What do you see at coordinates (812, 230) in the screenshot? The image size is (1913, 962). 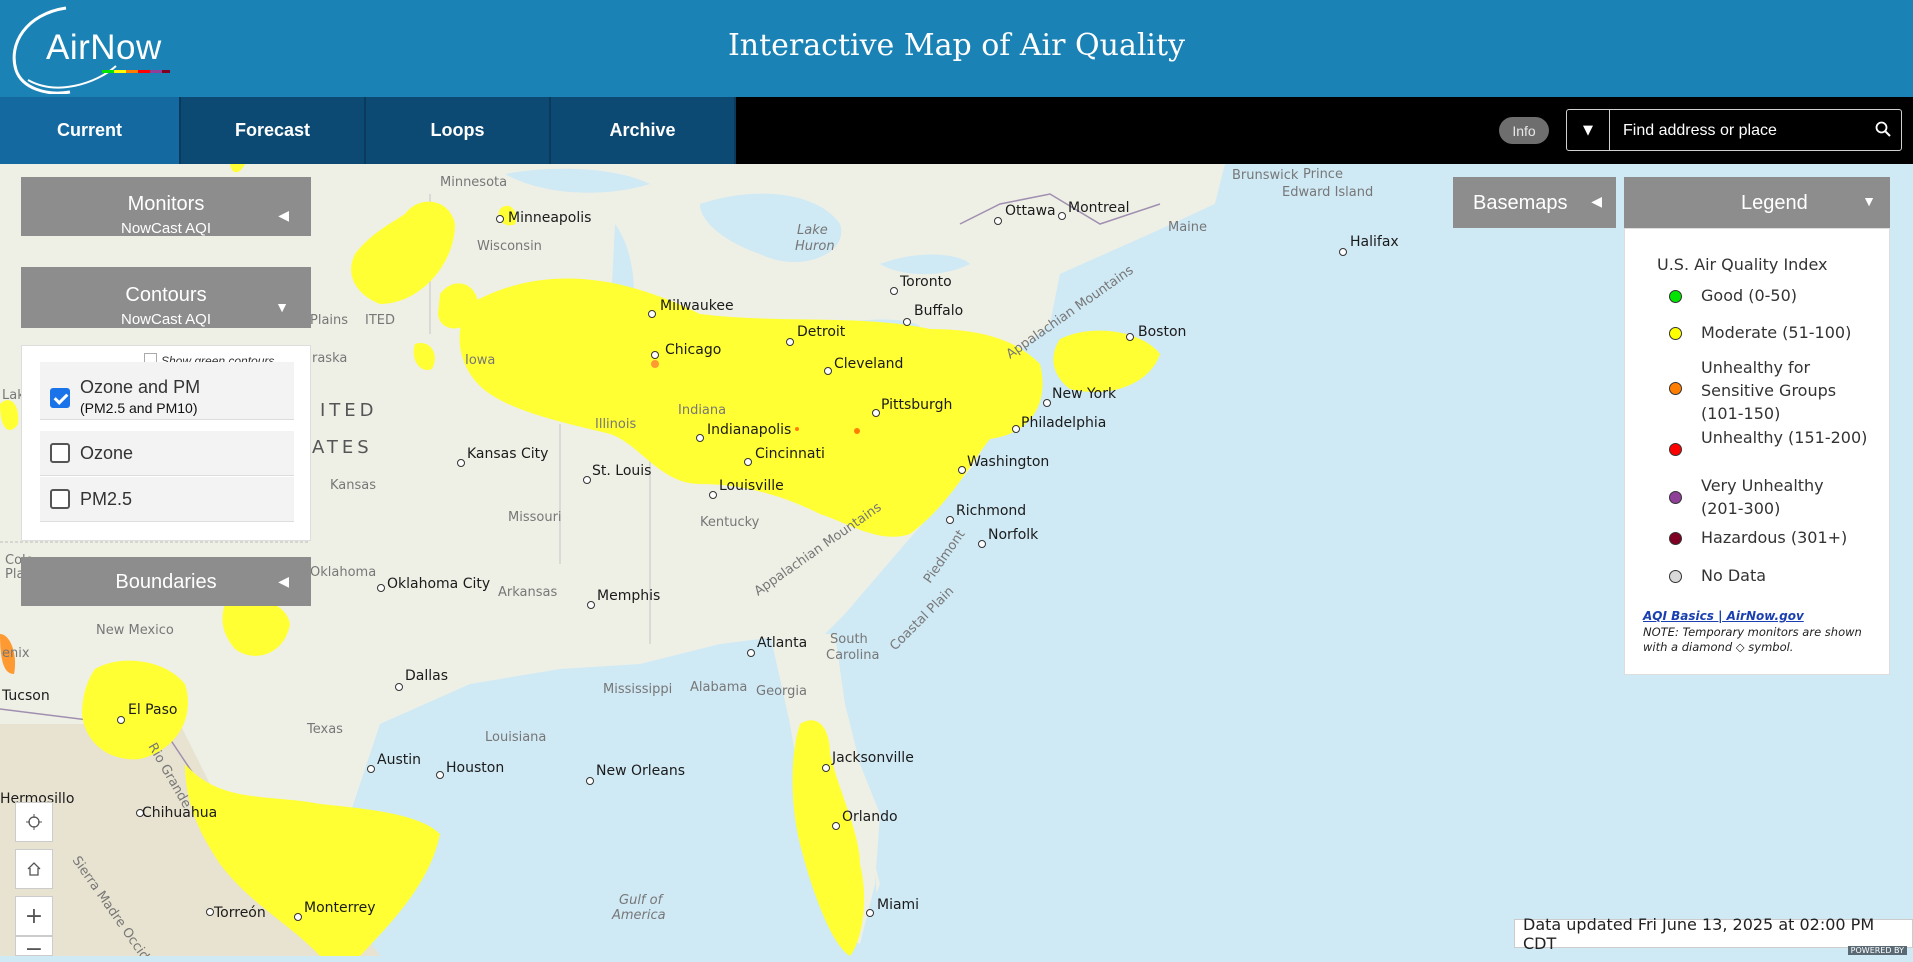 I see `map-region-label: Lake` at bounding box center [812, 230].